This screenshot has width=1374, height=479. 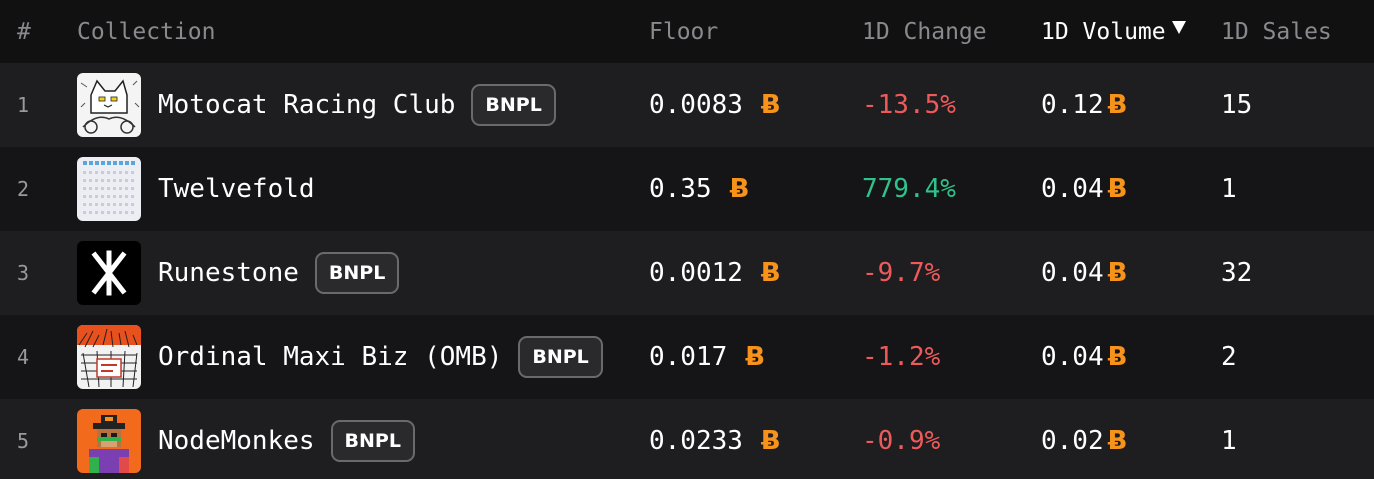 I want to click on collection-cell: Twelvefold, so click(x=196, y=189).